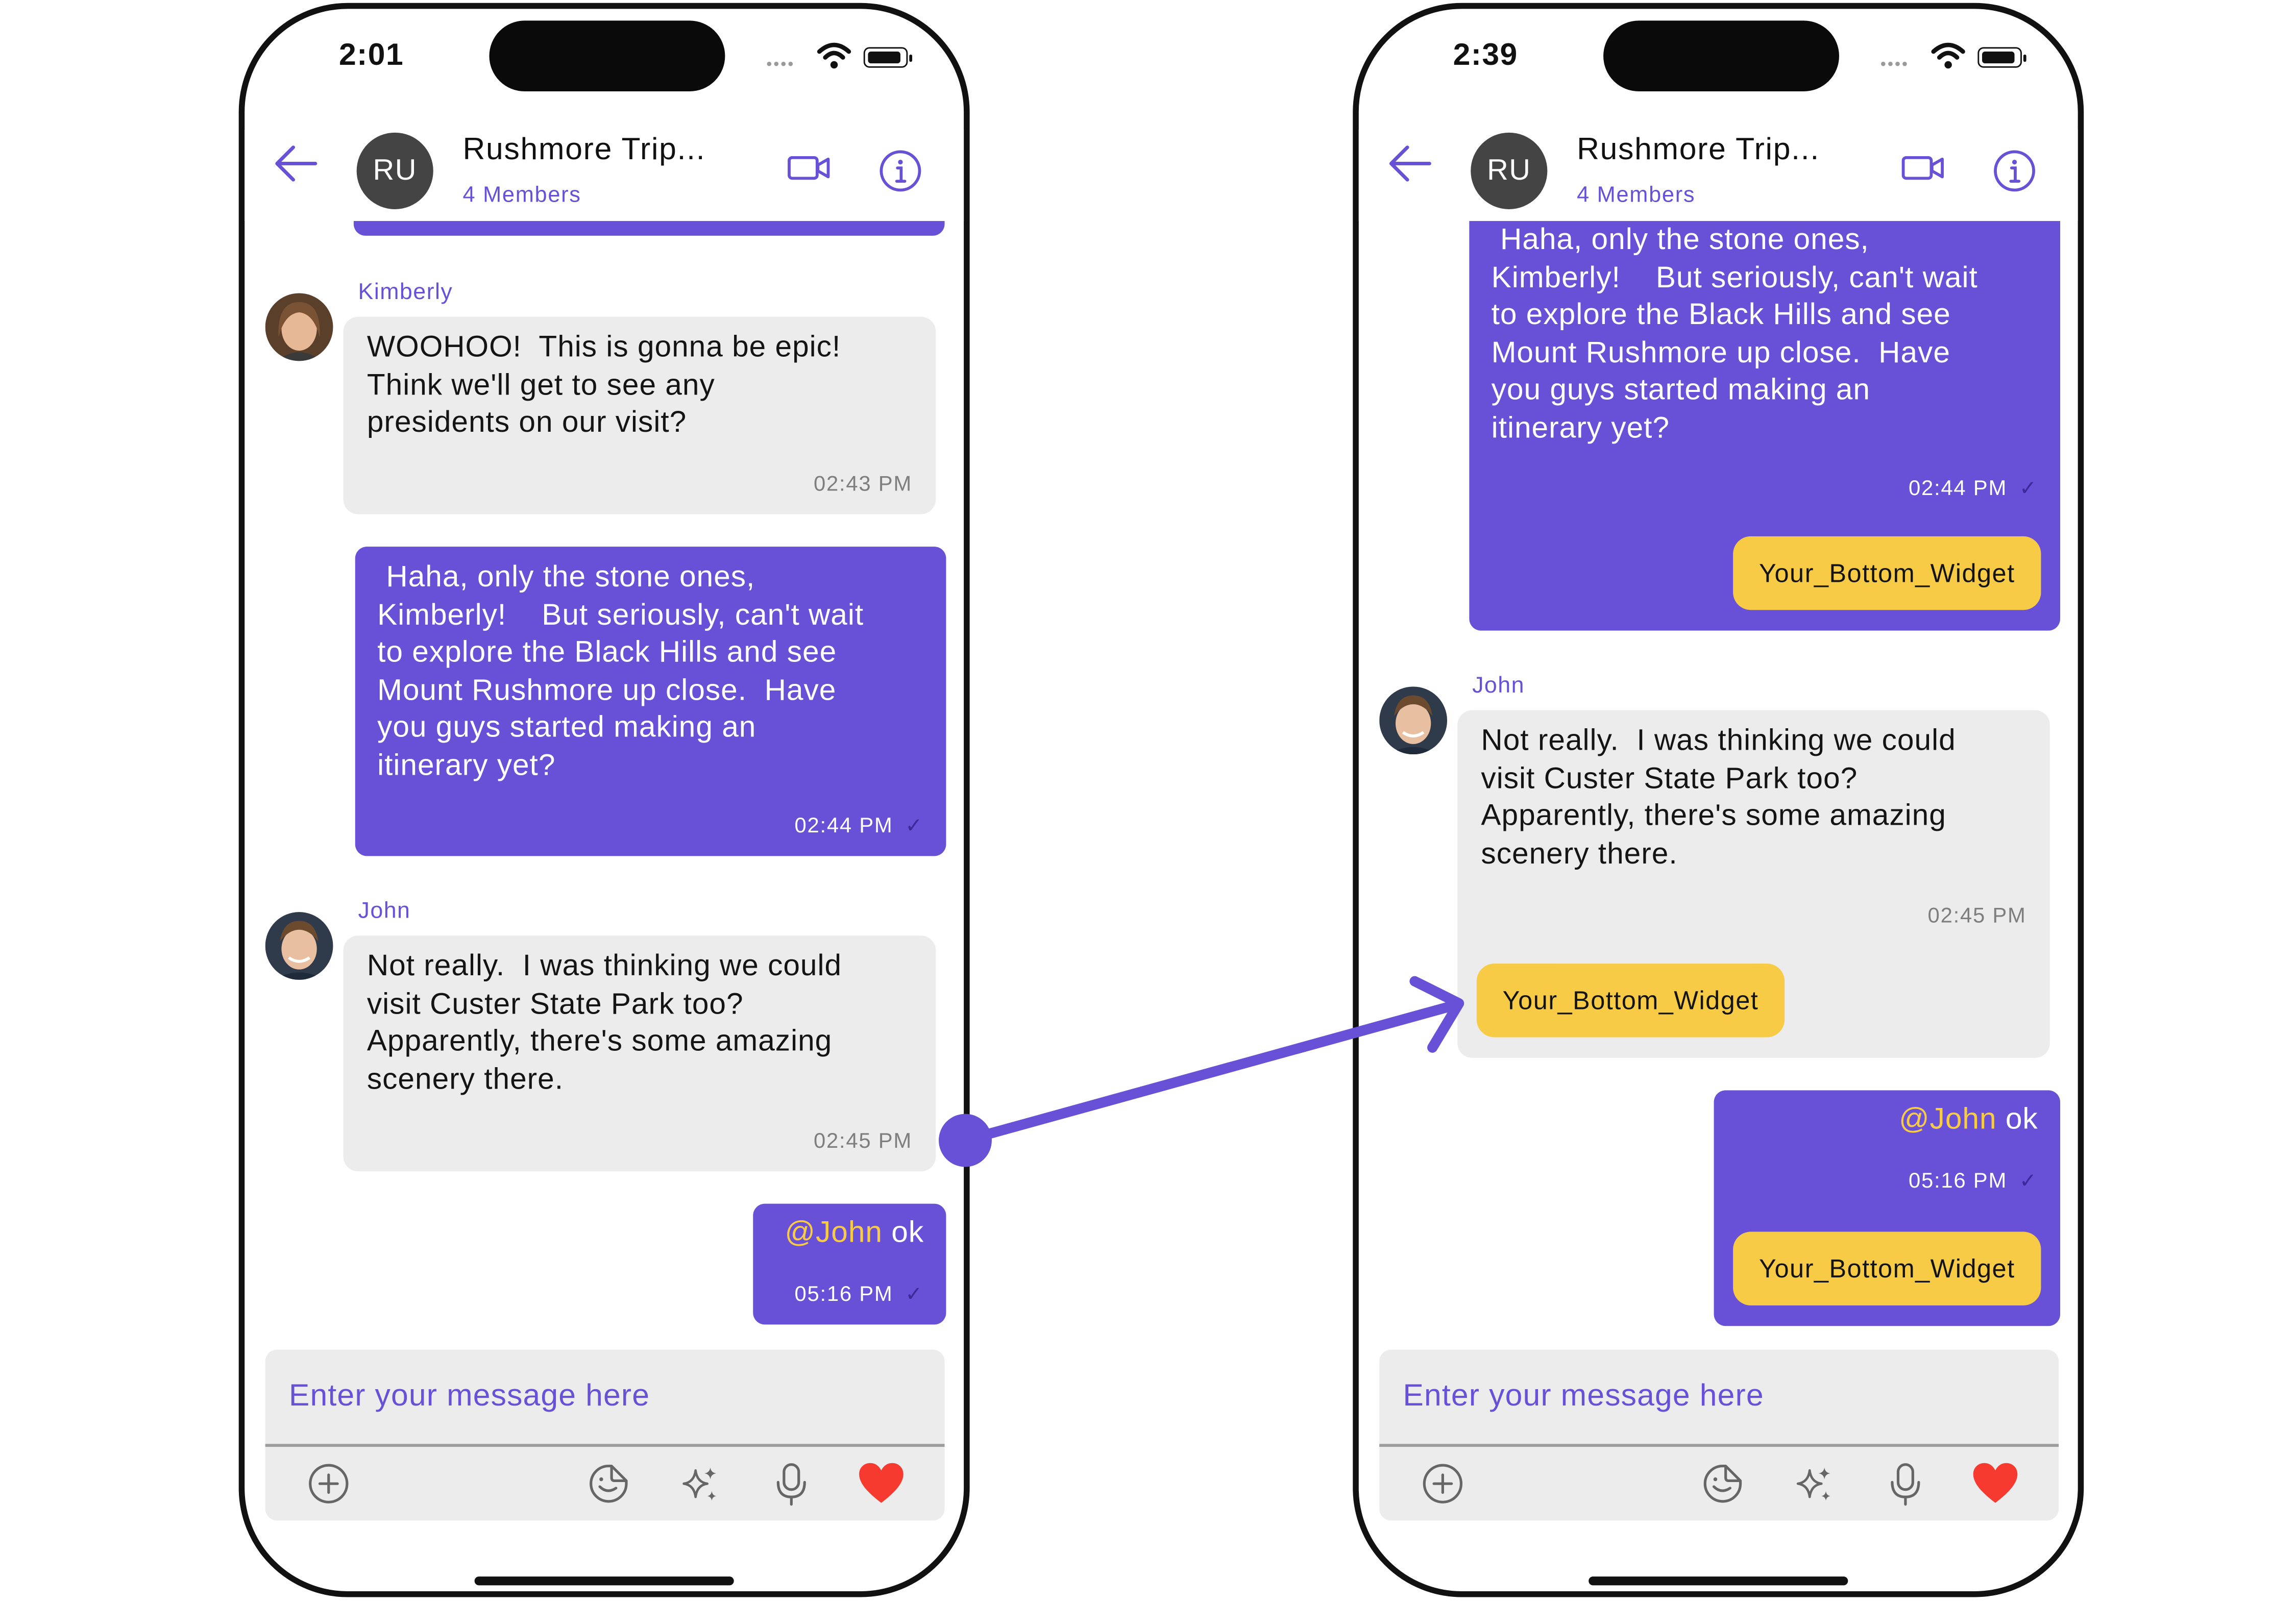  Describe the element at coordinates (1486, 55) in the screenshot. I see `status-time: 2:39` at that location.